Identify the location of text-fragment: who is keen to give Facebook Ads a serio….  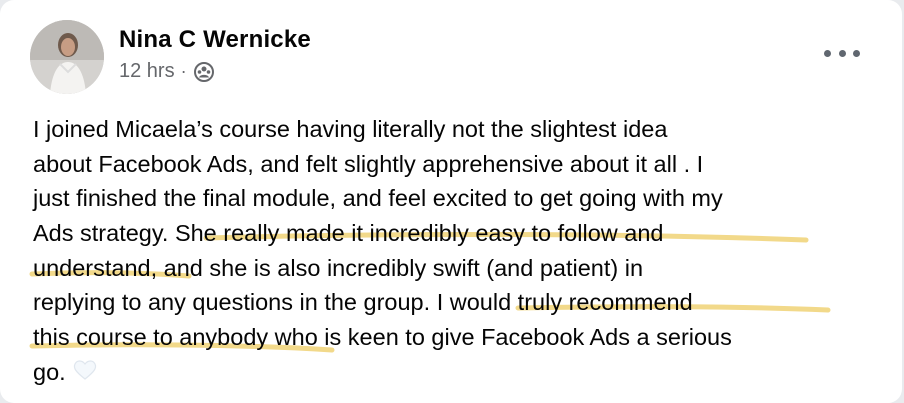
(503, 337).